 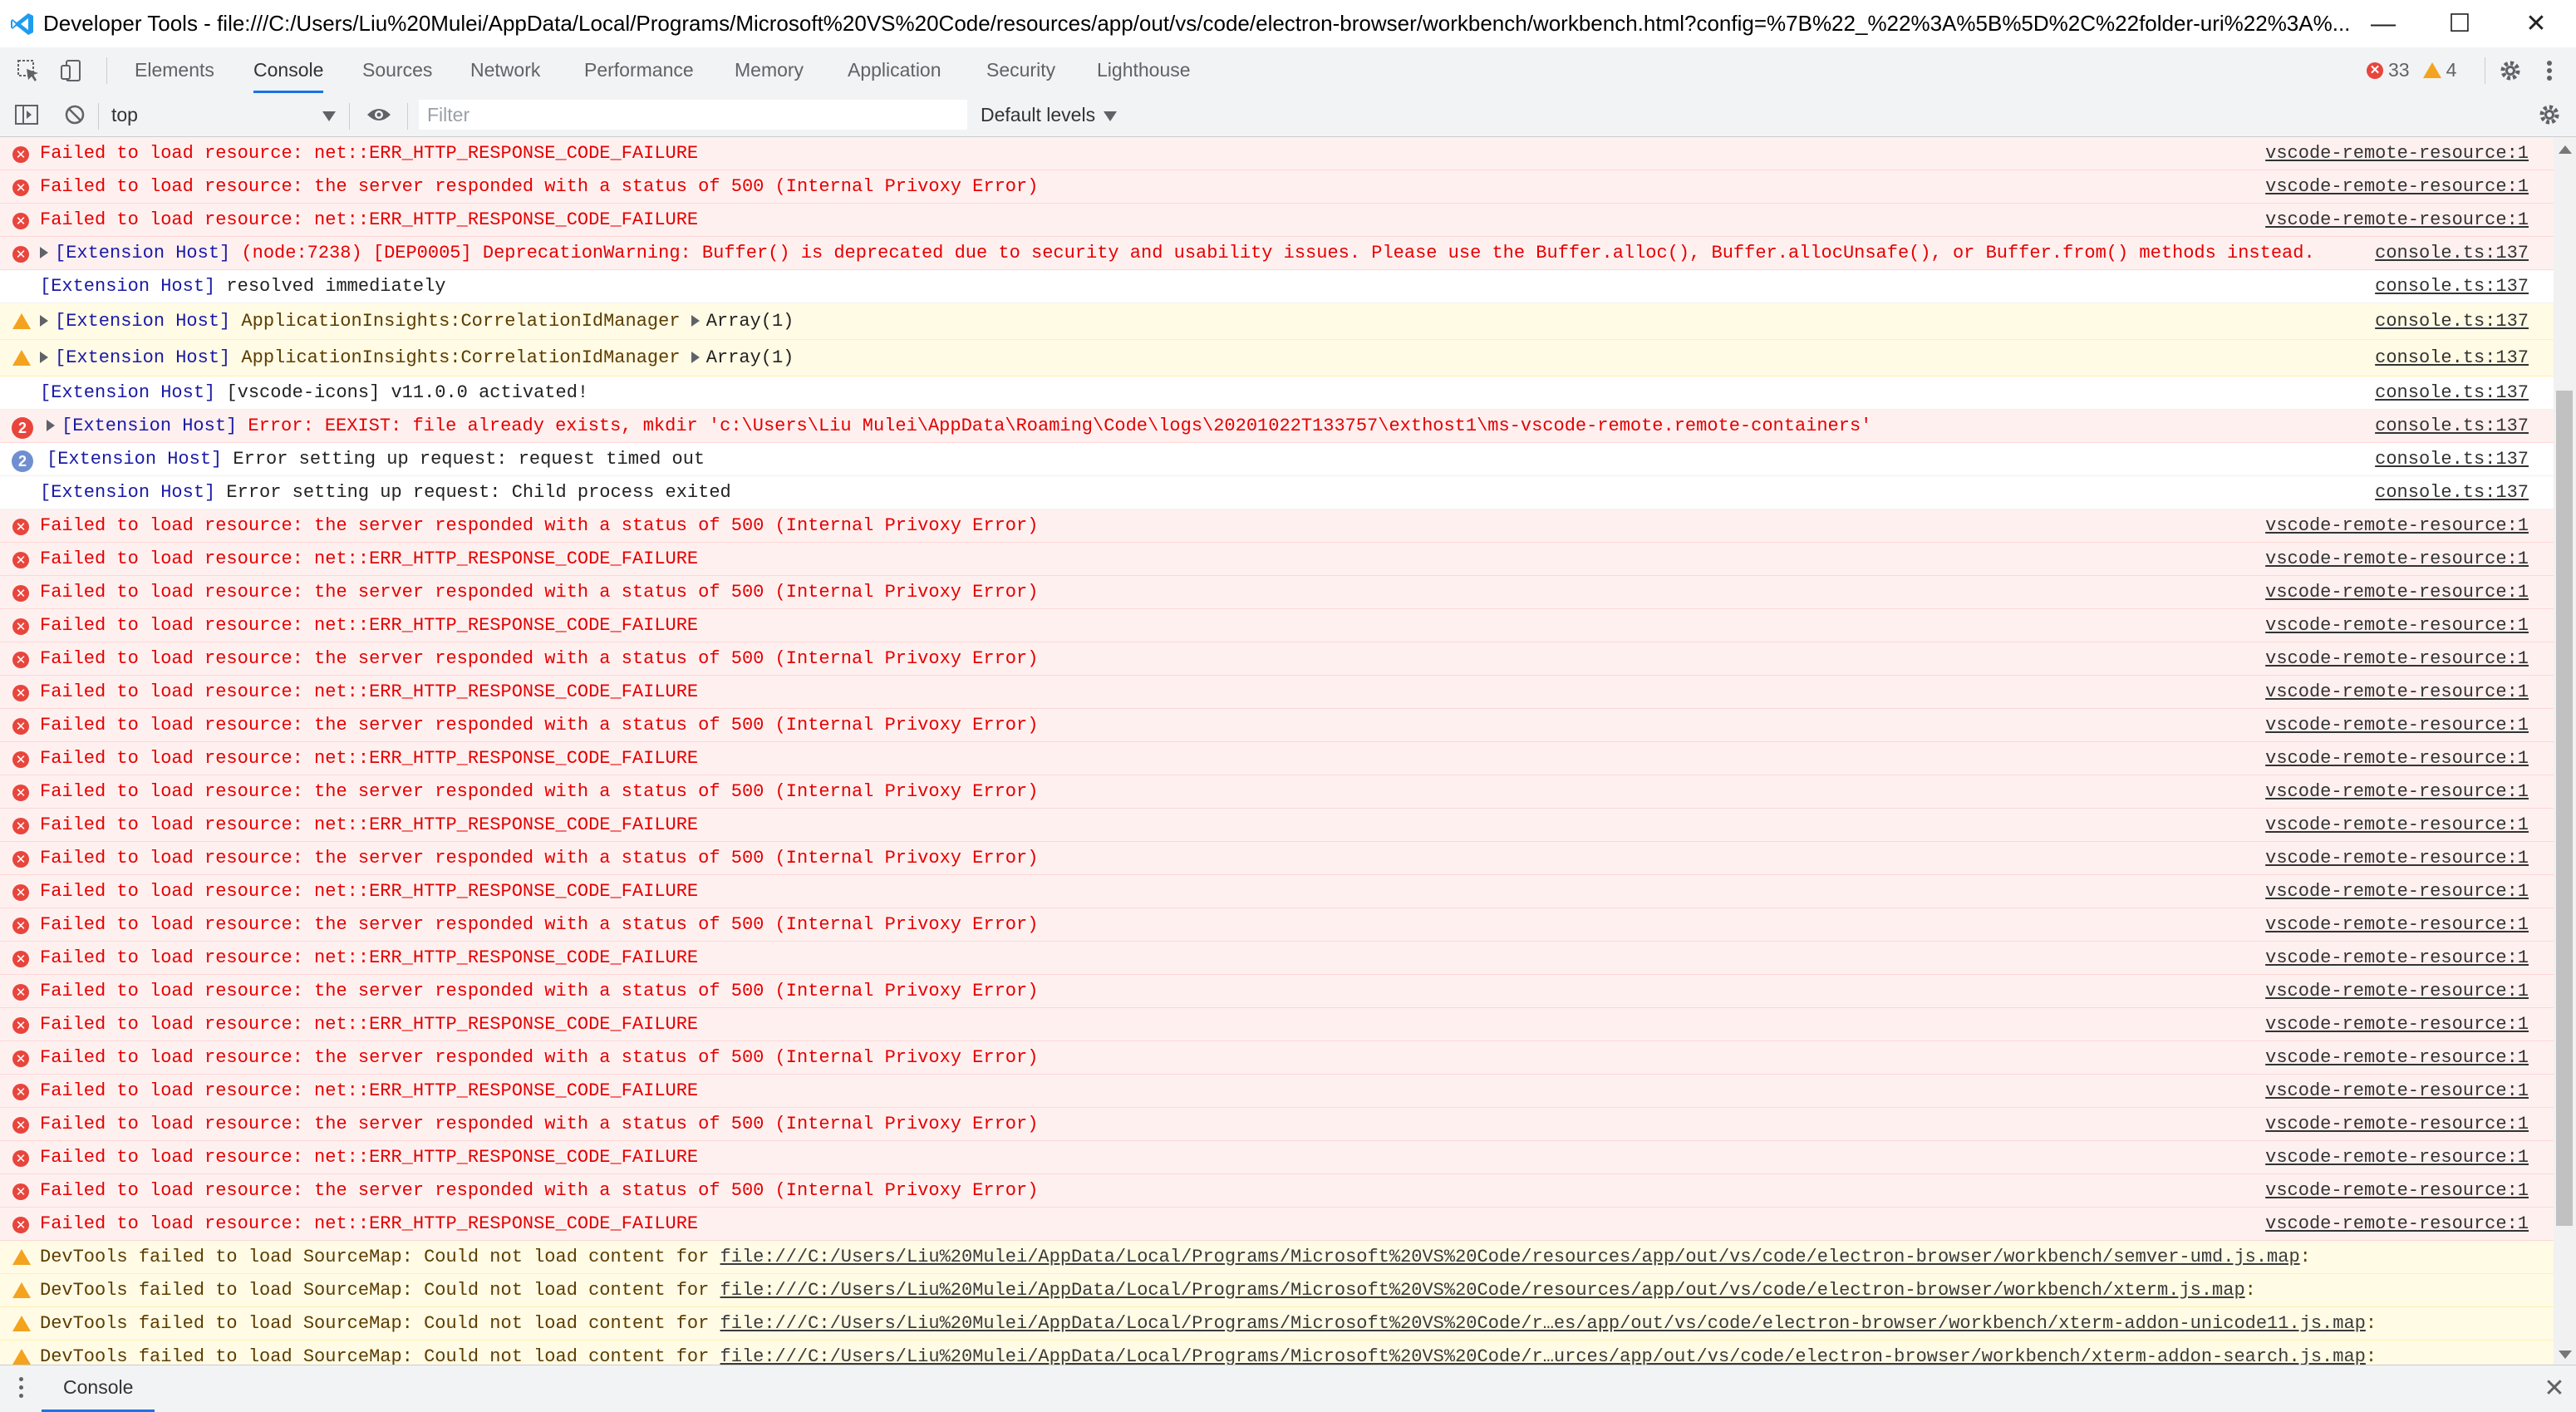 I want to click on tab-console: Console, so click(x=288, y=70).